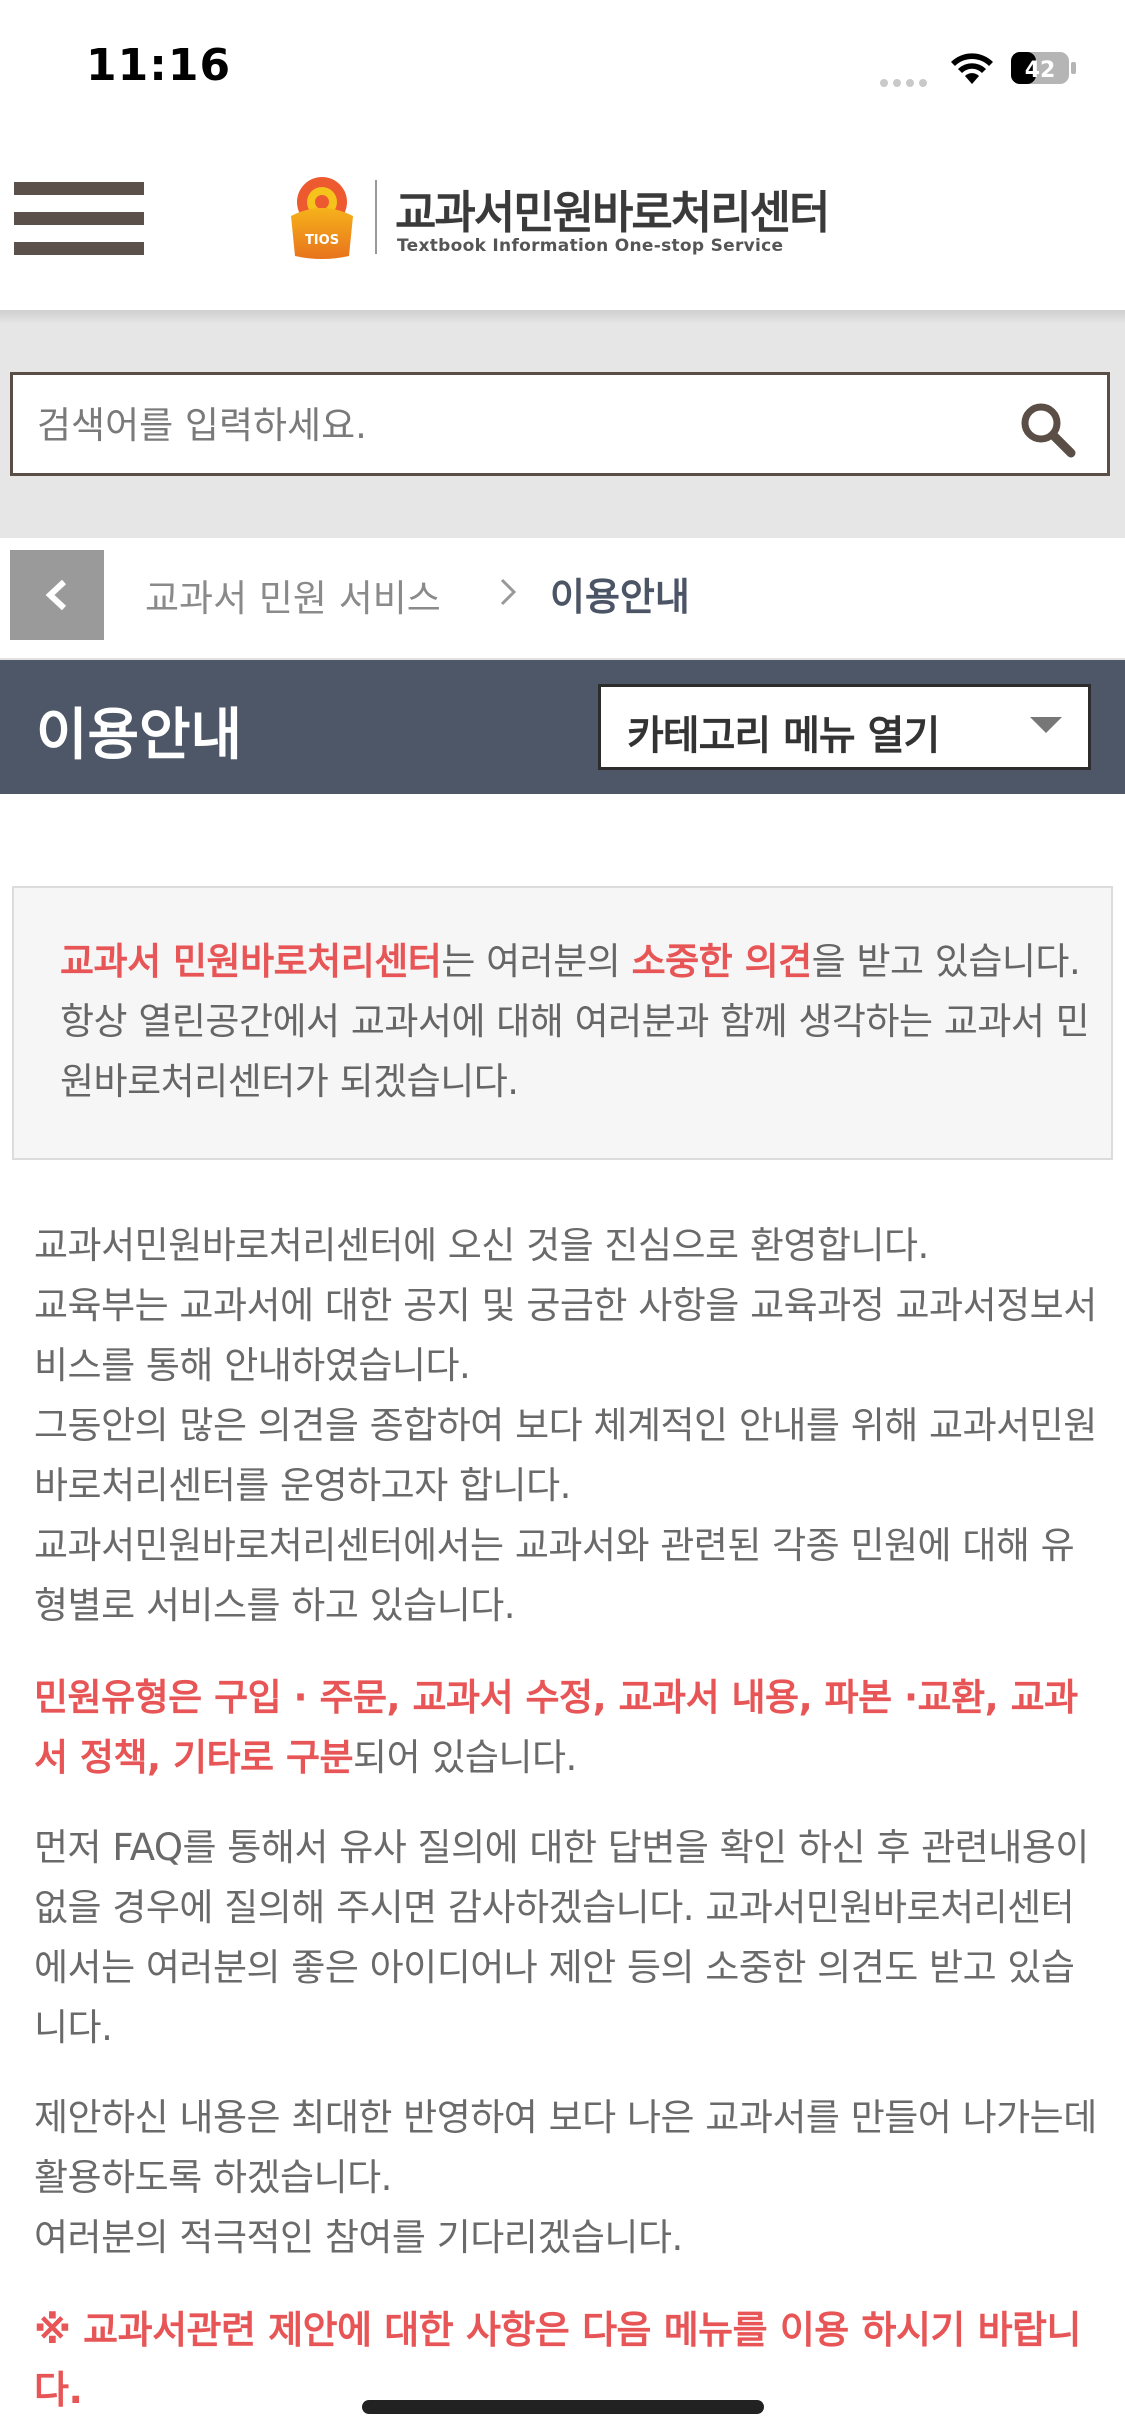 The image size is (1125, 2436). What do you see at coordinates (251, 961) in the screenshot?
I see `intro-highlight-center: 교과서 민원바로처리센터` at bounding box center [251, 961].